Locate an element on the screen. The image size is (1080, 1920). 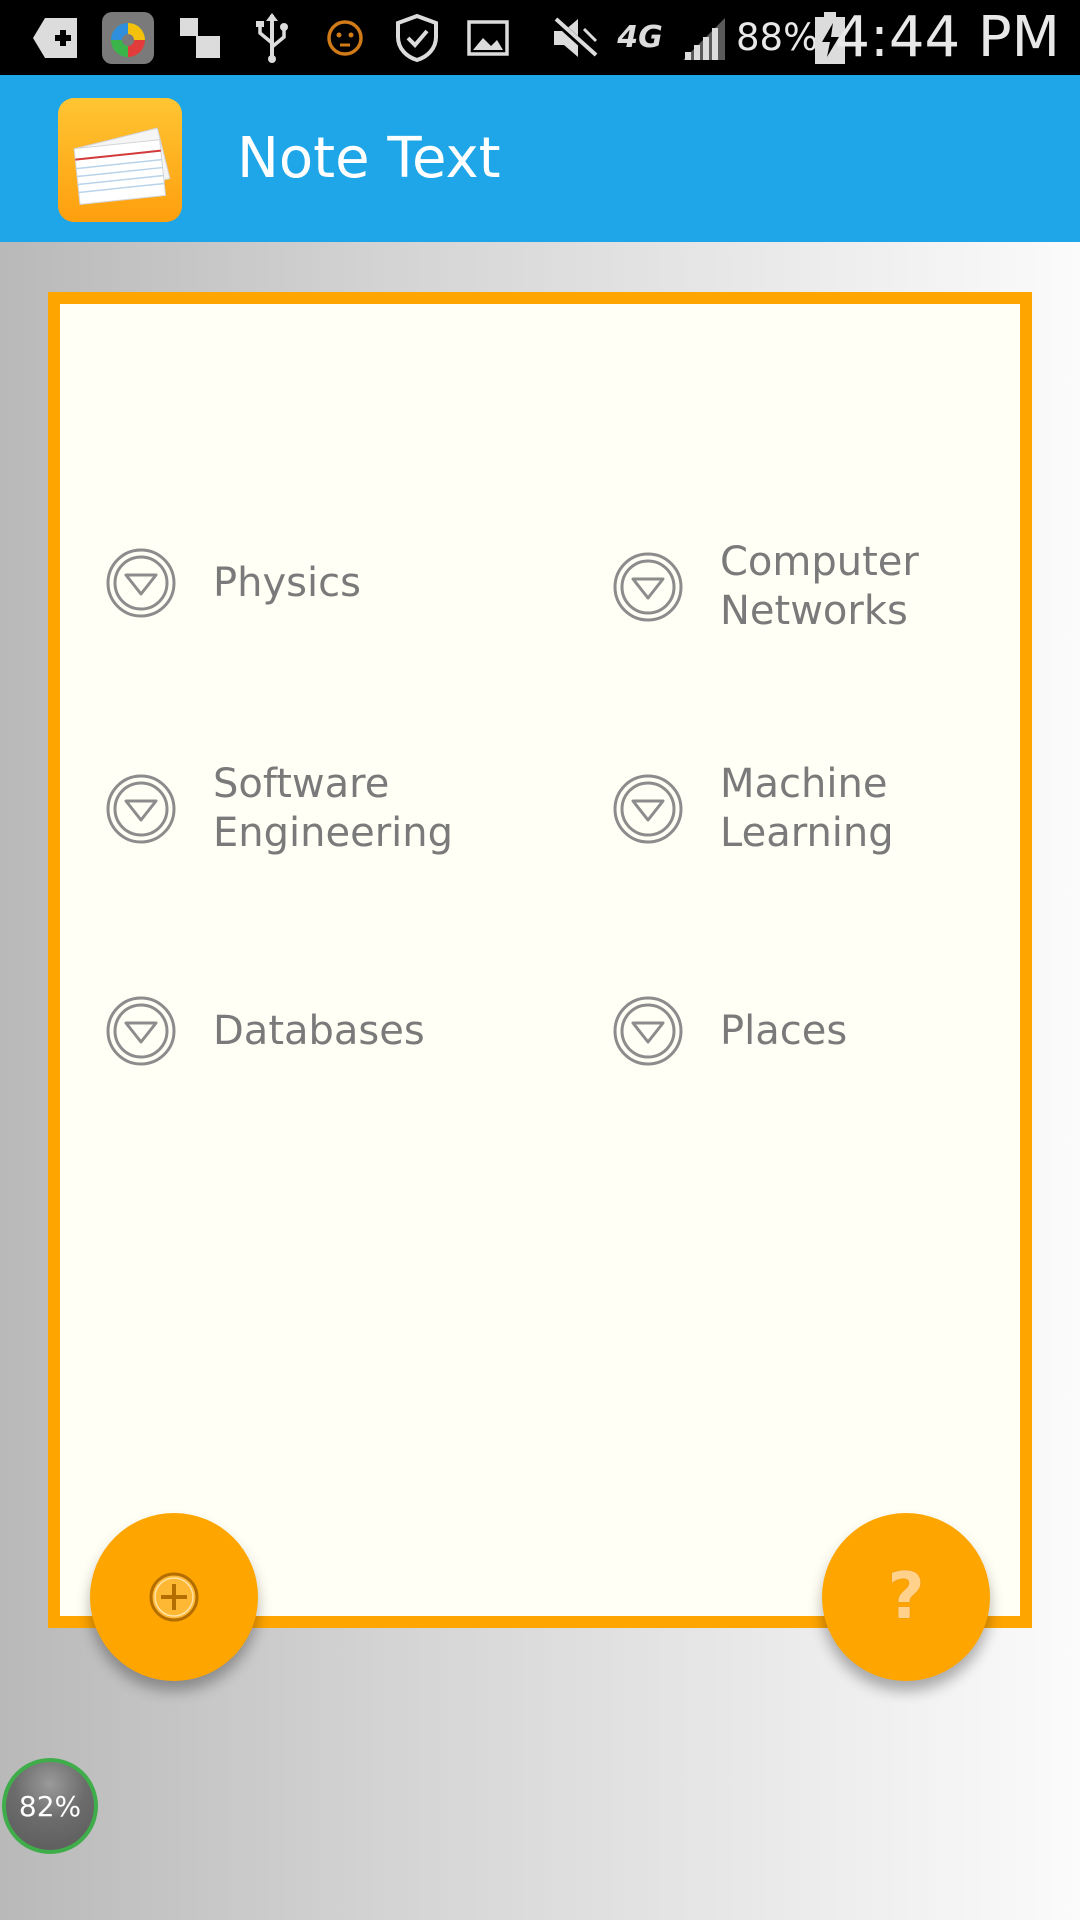
add-note-button is located at coordinates (174, 1597).